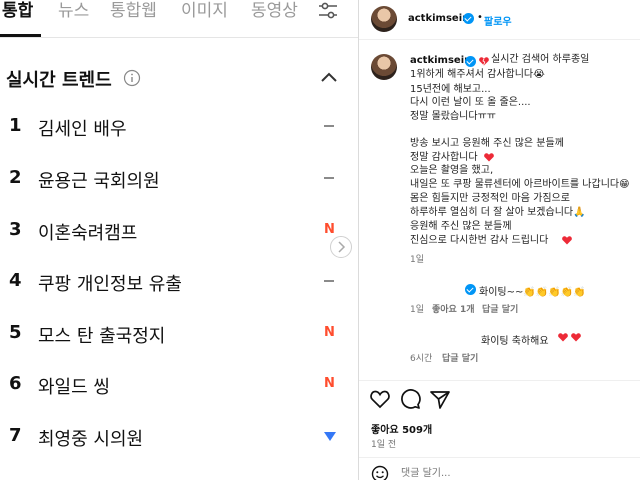  What do you see at coordinates (384, 445) in the screenshot?
I see `post-time-ago: 1일 전` at bounding box center [384, 445].